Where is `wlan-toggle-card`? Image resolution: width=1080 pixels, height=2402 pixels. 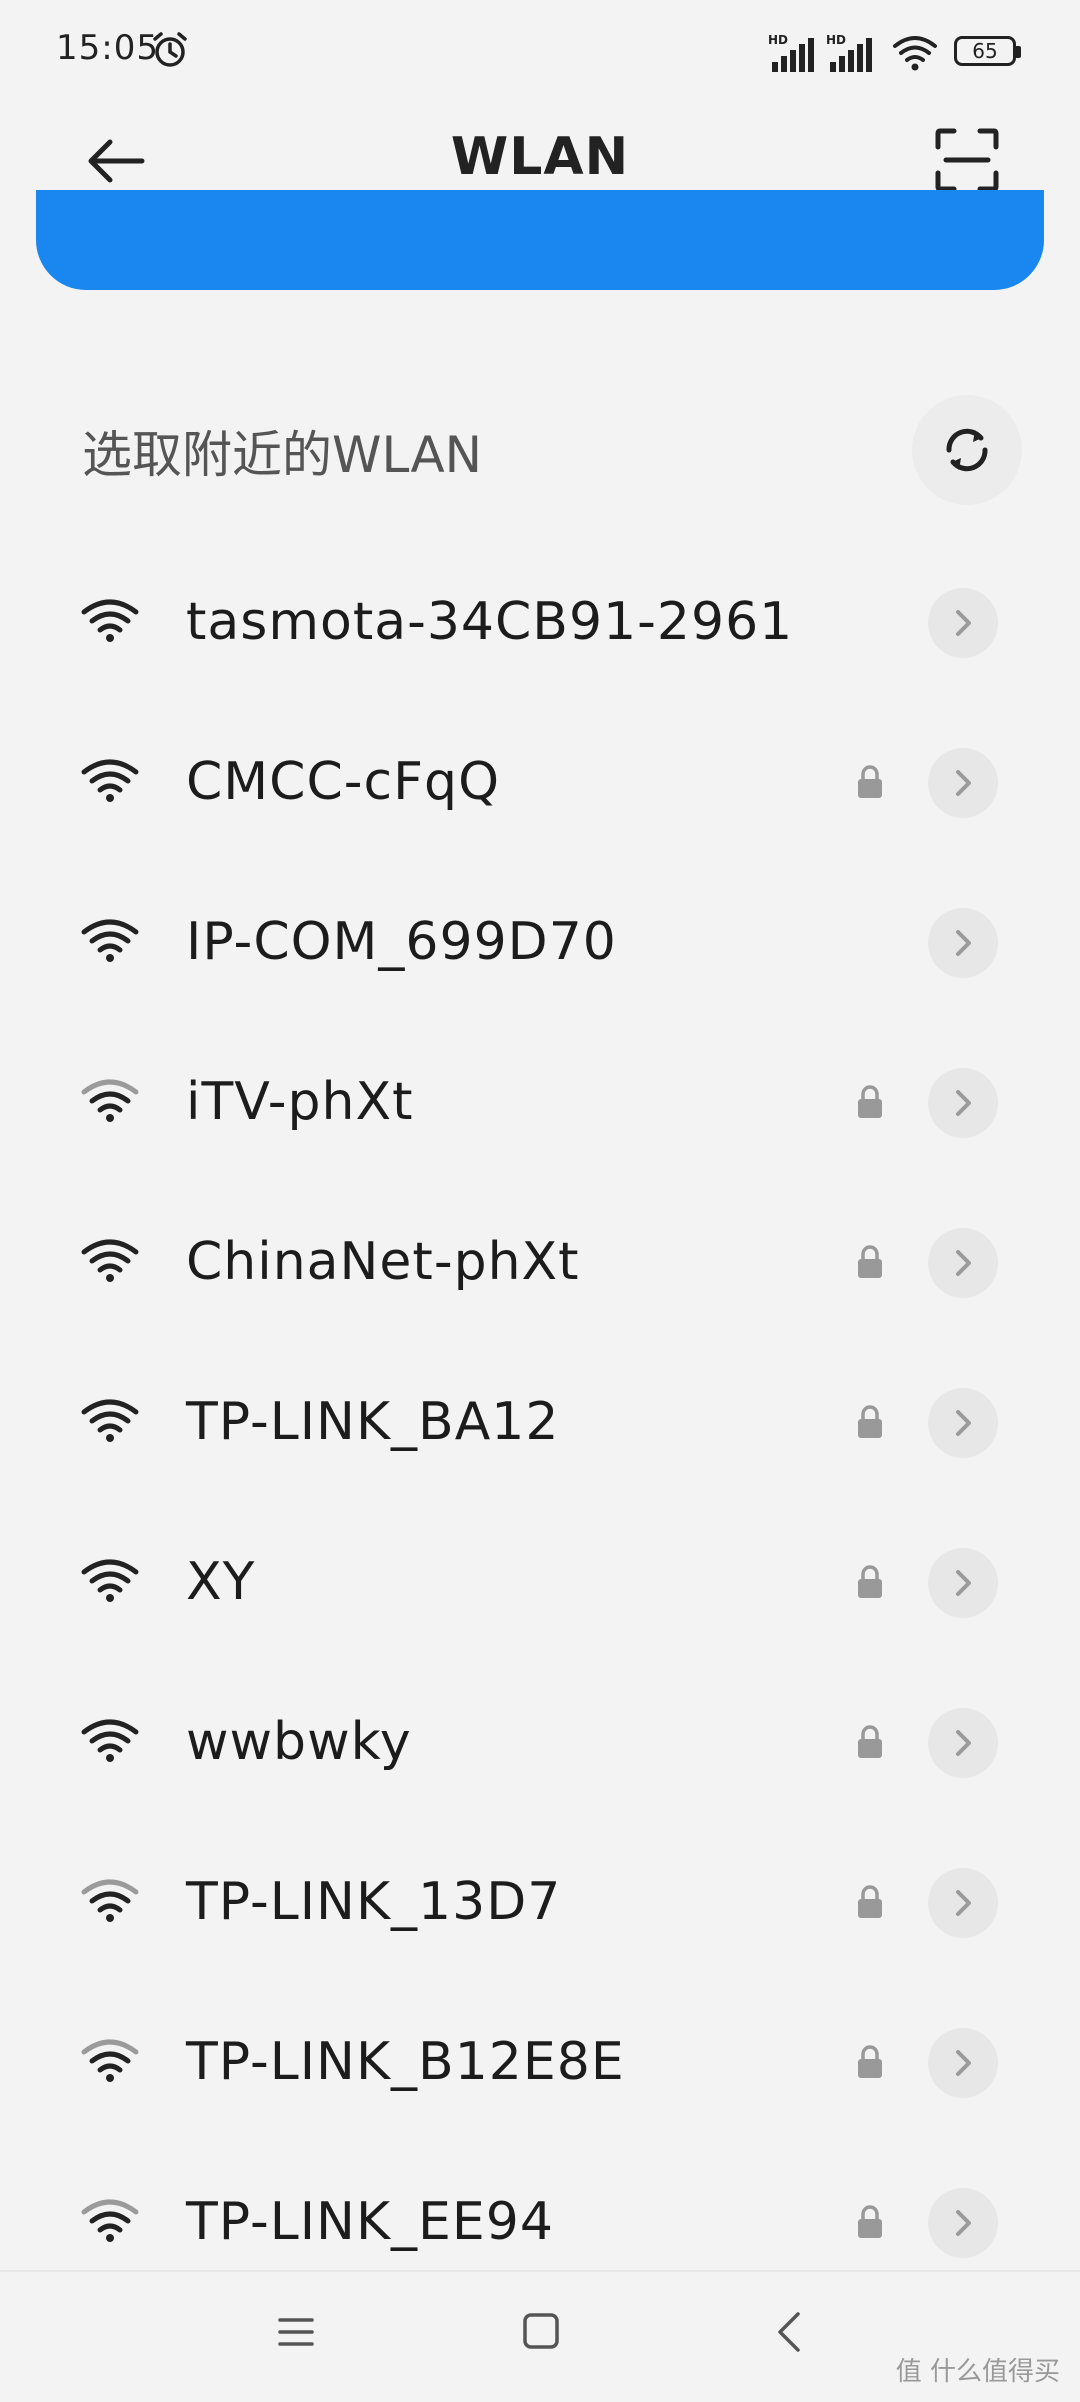 wlan-toggle-card is located at coordinates (540, 240).